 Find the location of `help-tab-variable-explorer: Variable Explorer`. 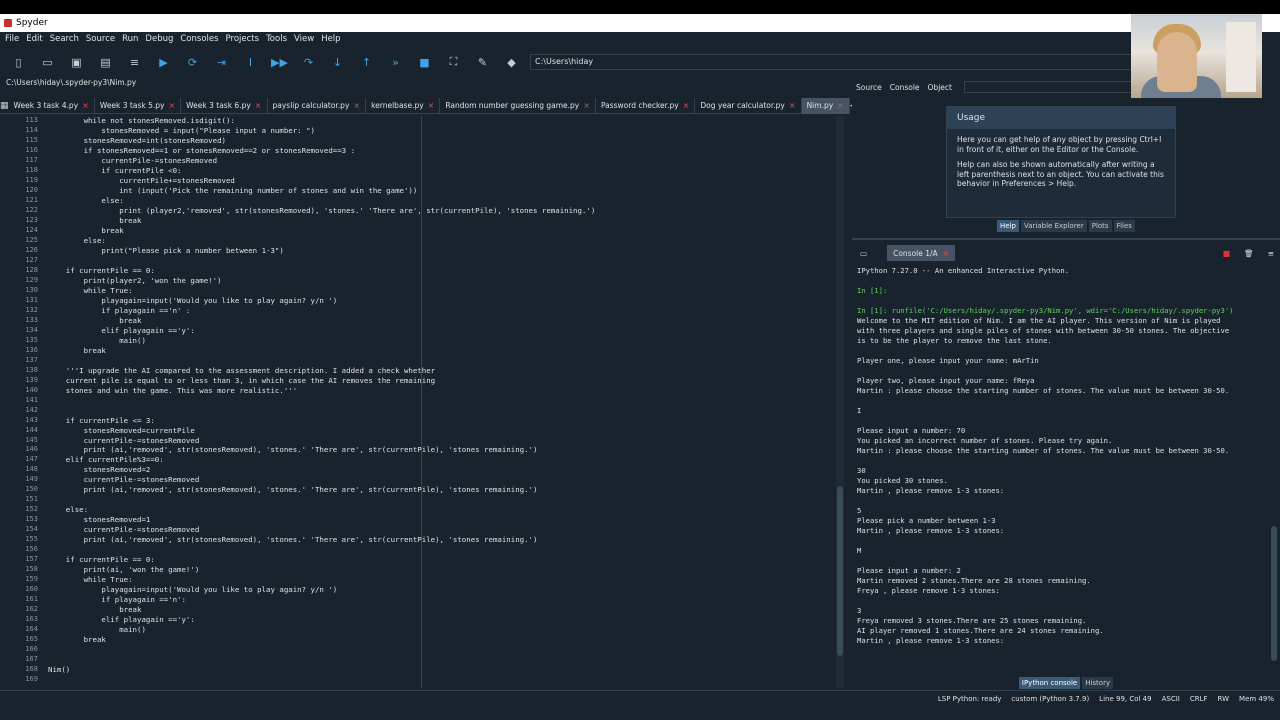

help-tab-variable-explorer: Variable Explorer is located at coordinates (1054, 226).